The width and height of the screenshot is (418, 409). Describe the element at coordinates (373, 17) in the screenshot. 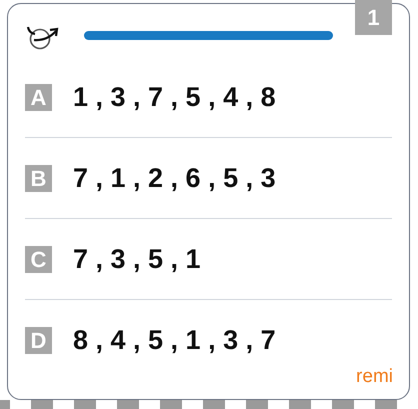

I see `question-number: 1` at that location.